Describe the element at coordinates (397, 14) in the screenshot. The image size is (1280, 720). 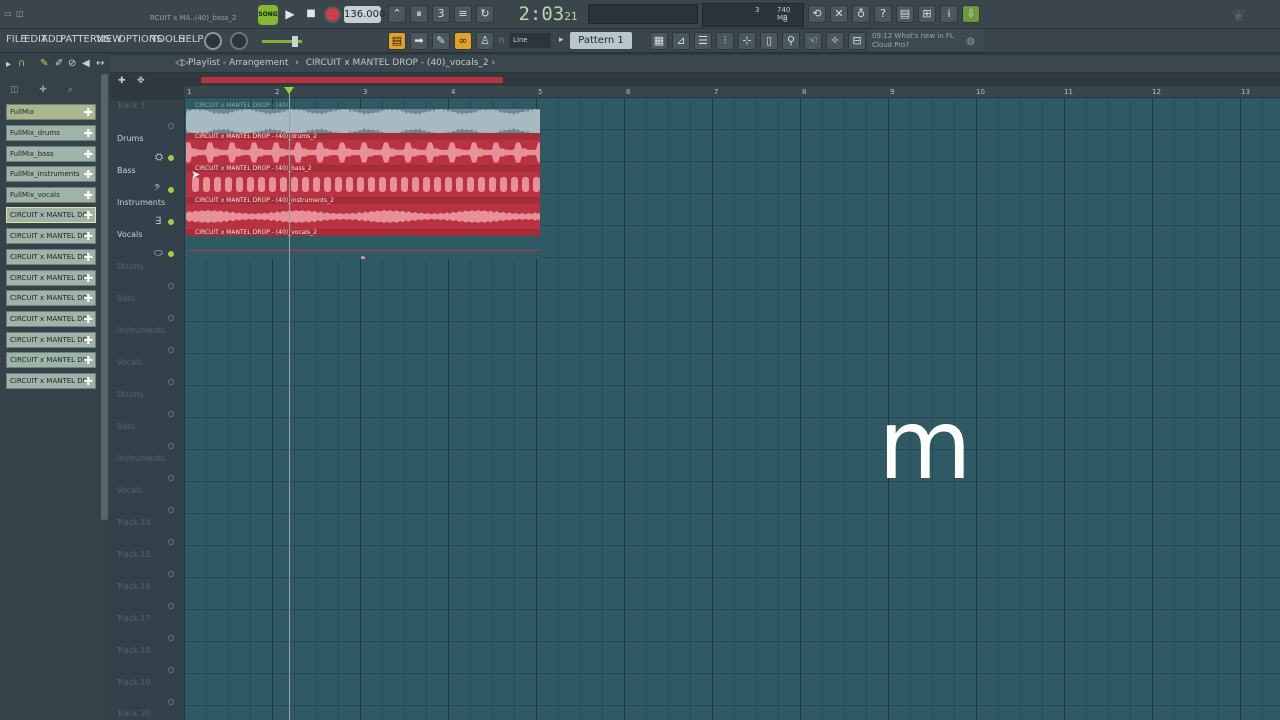
I see `metronome-icon: ⌃` at that location.